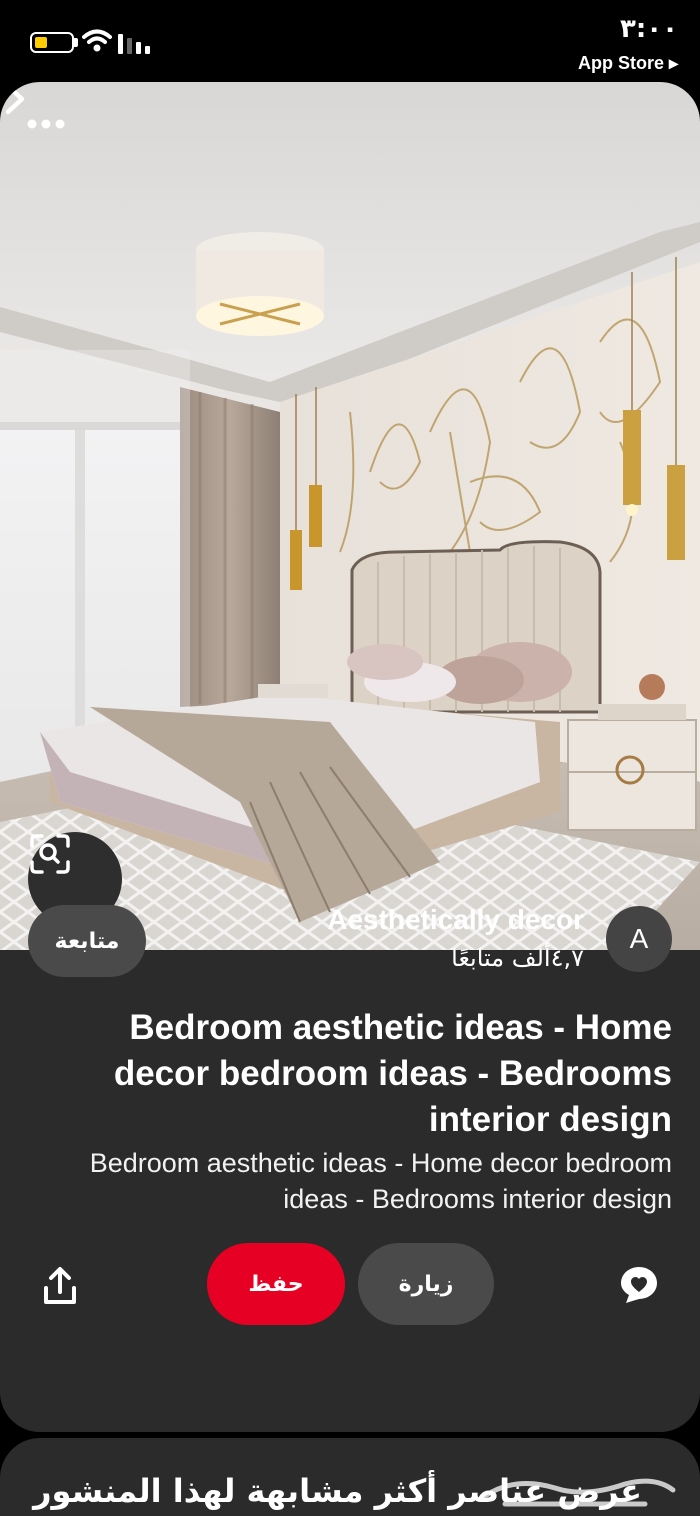  I want to click on creator-avatar: A, so click(639, 939).